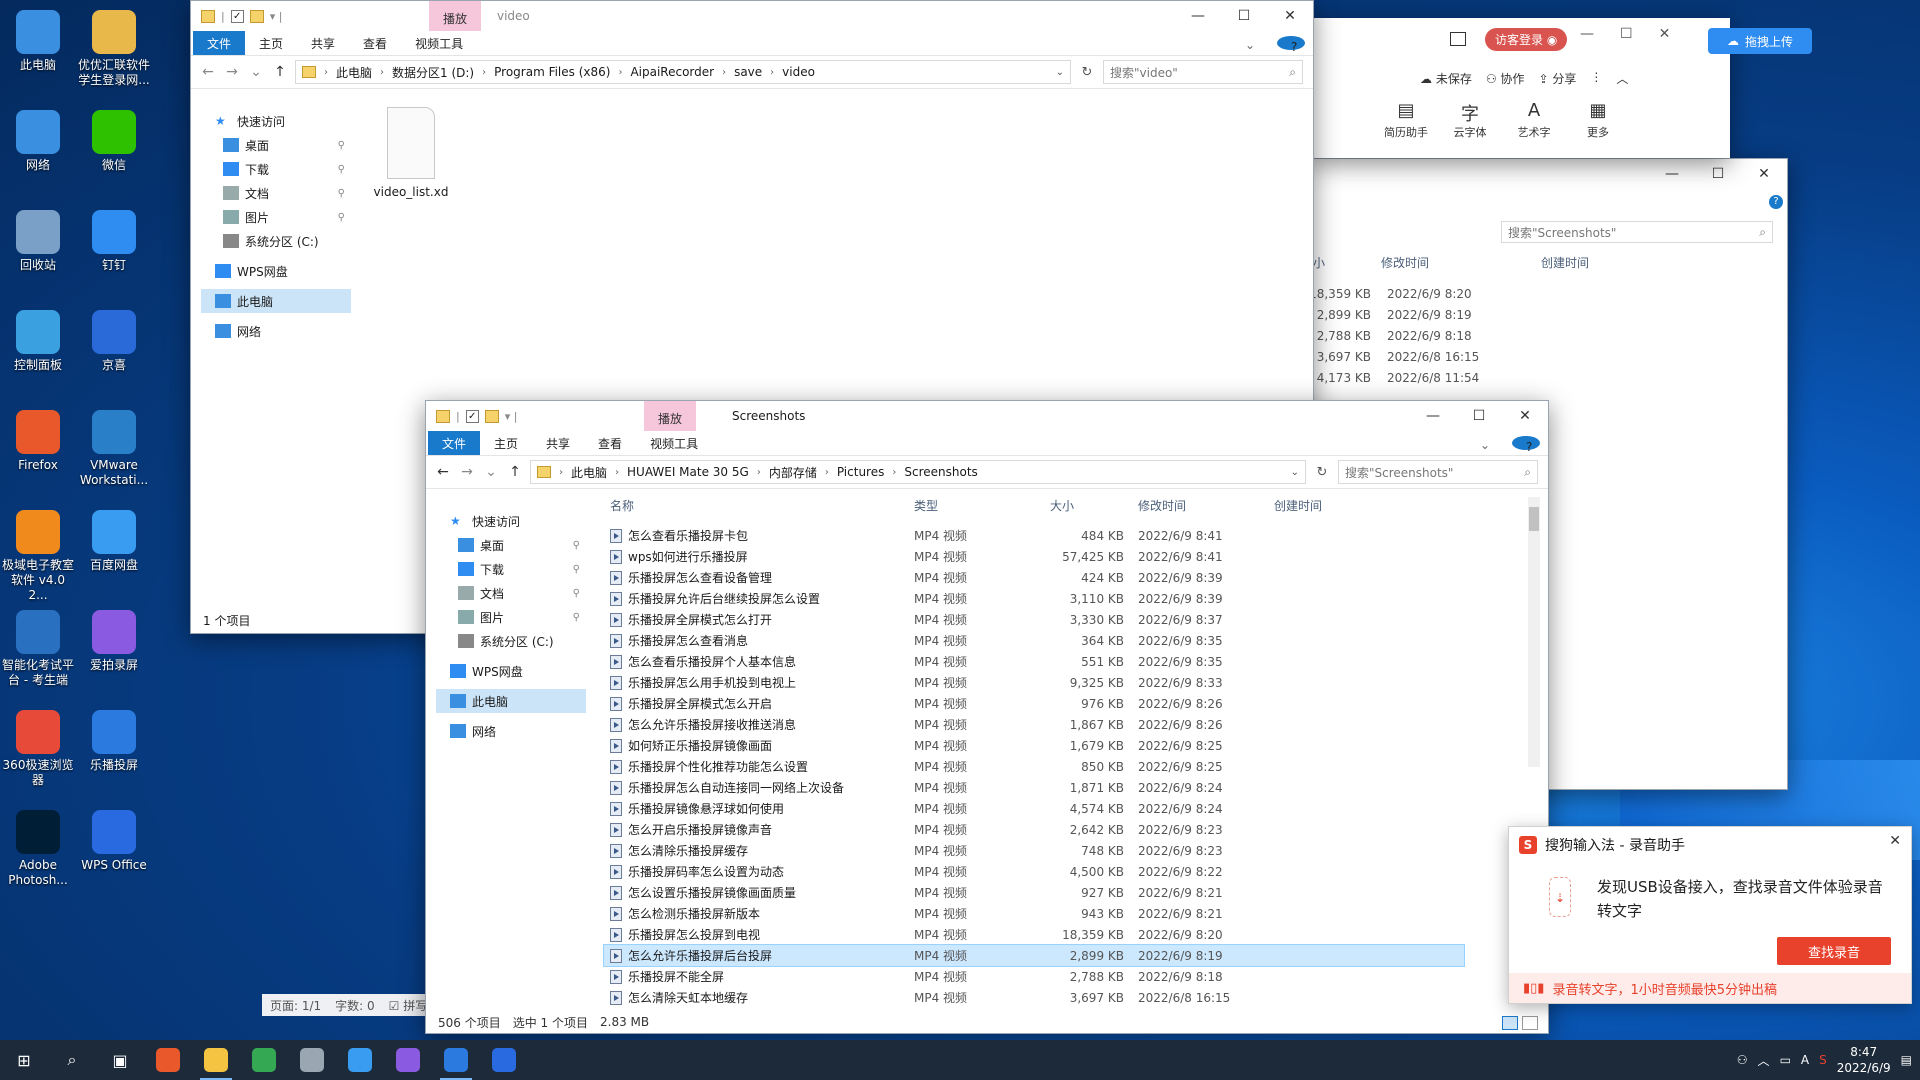  What do you see at coordinates (688, 472) in the screenshot?
I see `breadcrumb-item: HUAWEI Mate 30 5G` at bounding box center [688, 472].